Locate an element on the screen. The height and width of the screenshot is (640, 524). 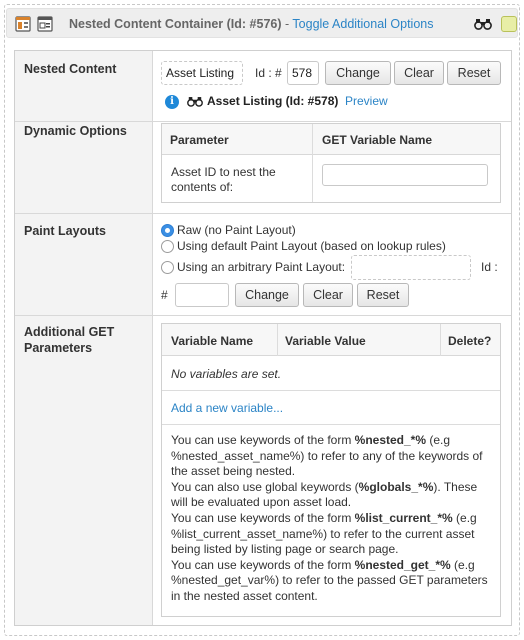
parameter-column-header: Parameter is located at coordinates (199, 140).